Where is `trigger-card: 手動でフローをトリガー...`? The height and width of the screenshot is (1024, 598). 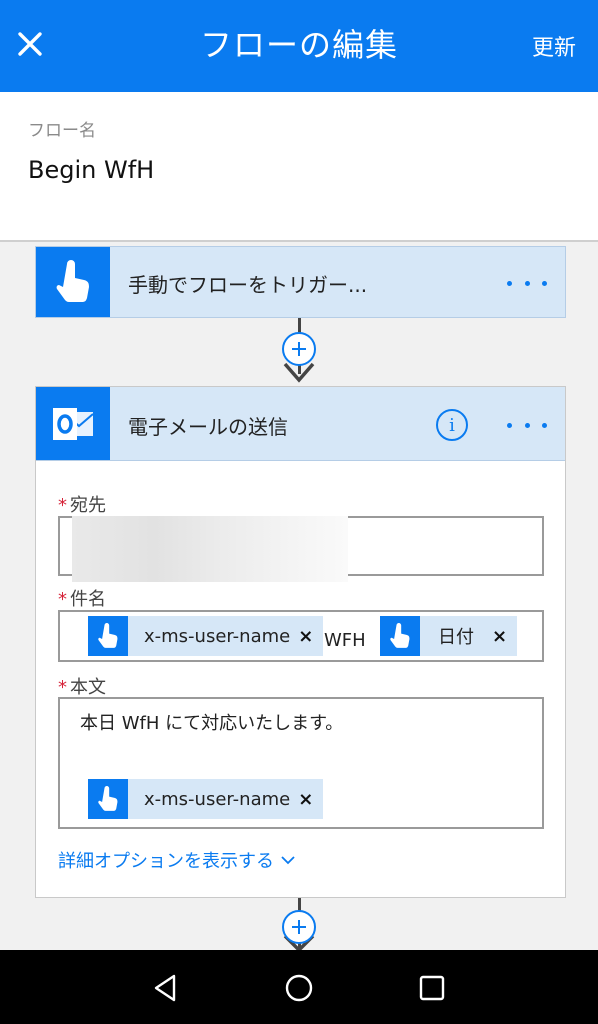 trigger-card: 手動でフローをトリガー... is located at coordinates (300, 282).